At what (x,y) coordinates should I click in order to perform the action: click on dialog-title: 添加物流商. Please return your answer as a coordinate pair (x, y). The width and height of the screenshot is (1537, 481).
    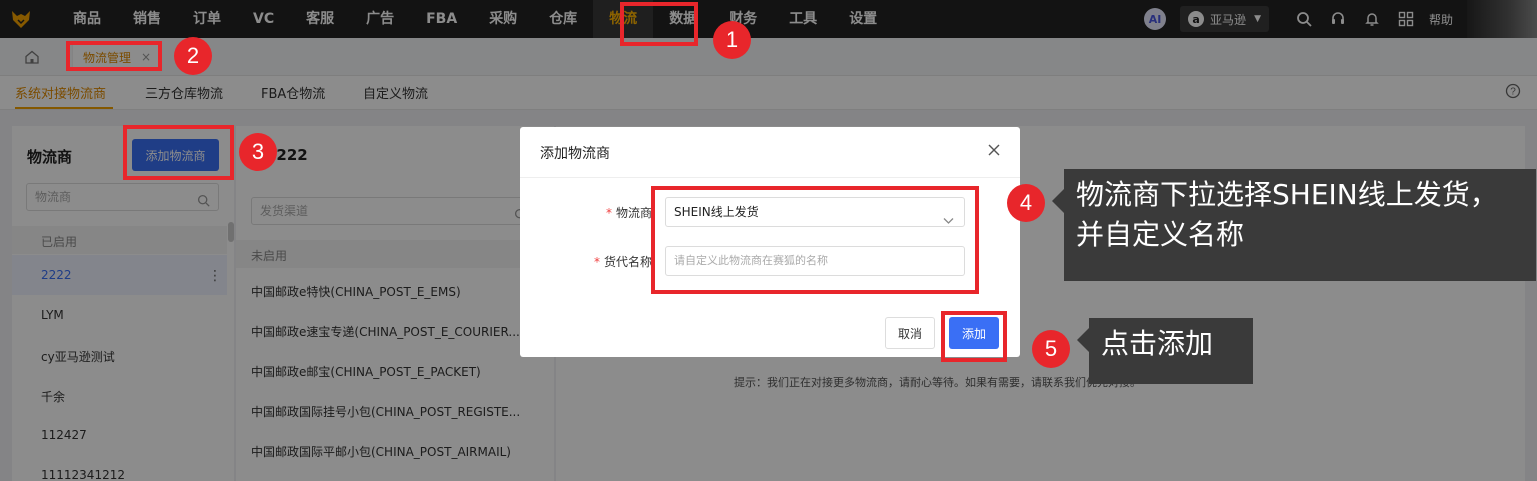
    Looking at the image, I should click on (575, 154).